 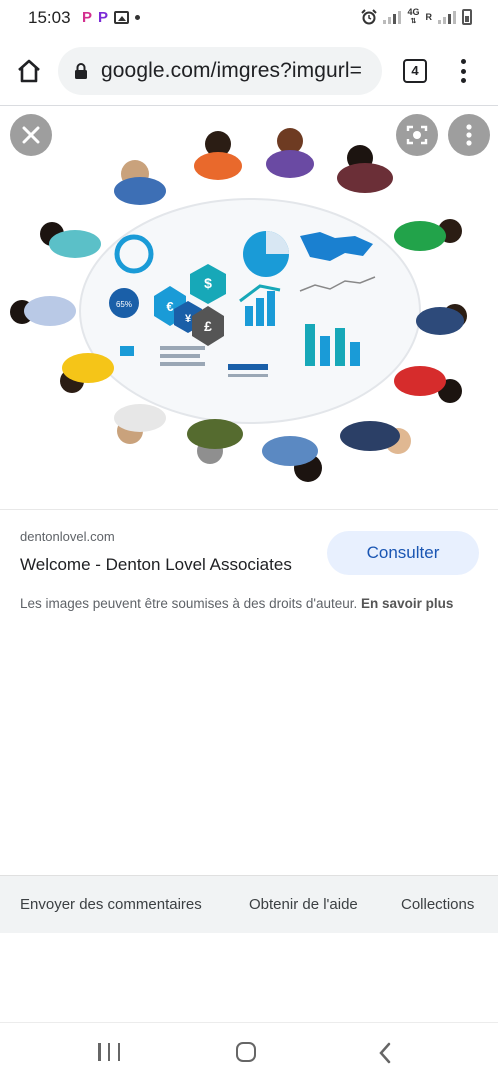 I want to click on svg-text: 65%, so click(x=124, y=304).